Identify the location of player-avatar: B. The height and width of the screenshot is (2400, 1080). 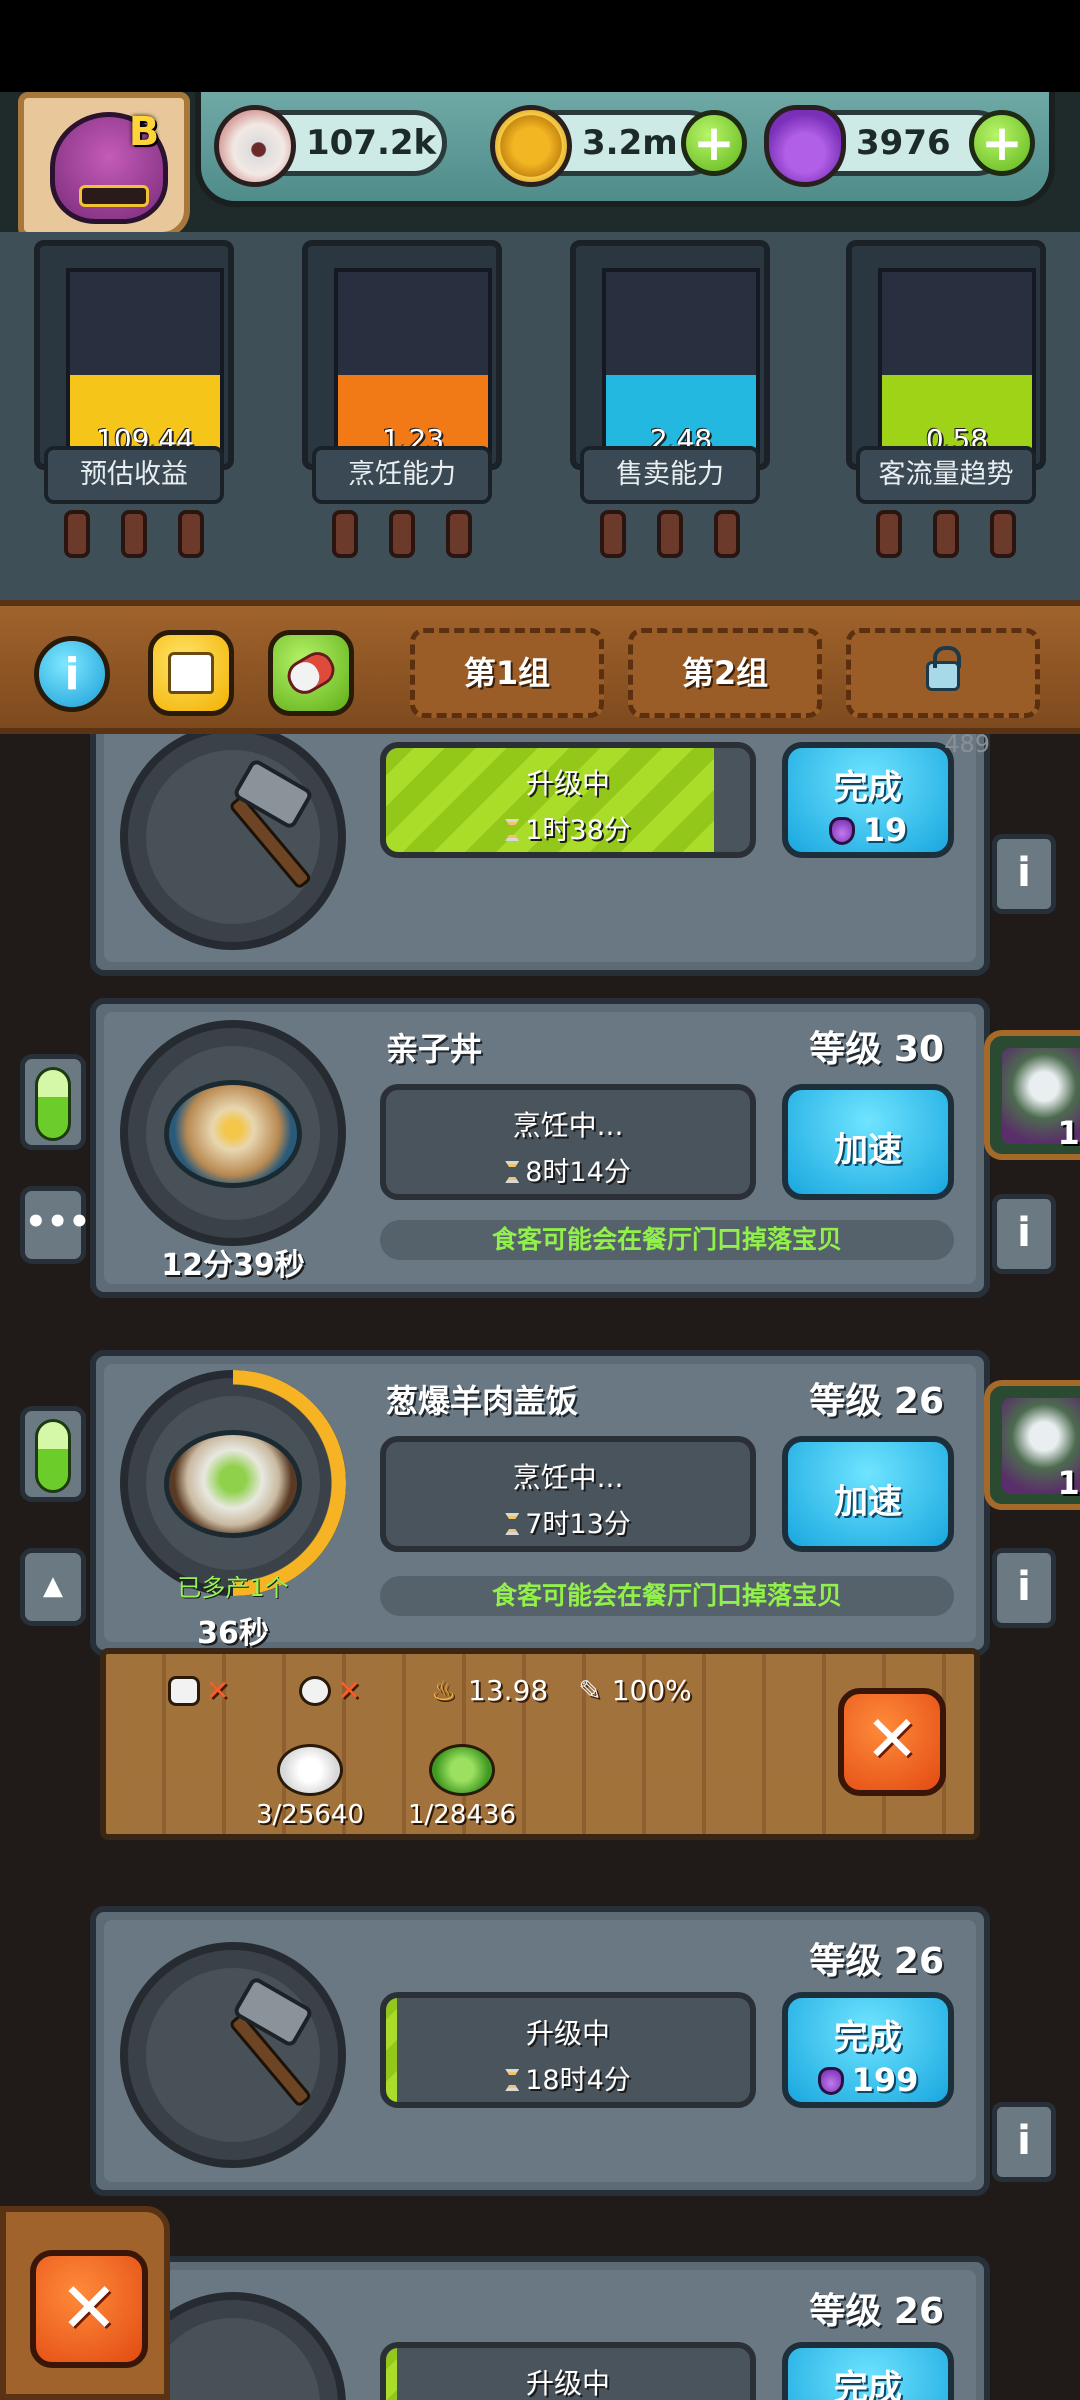
(104, 165).